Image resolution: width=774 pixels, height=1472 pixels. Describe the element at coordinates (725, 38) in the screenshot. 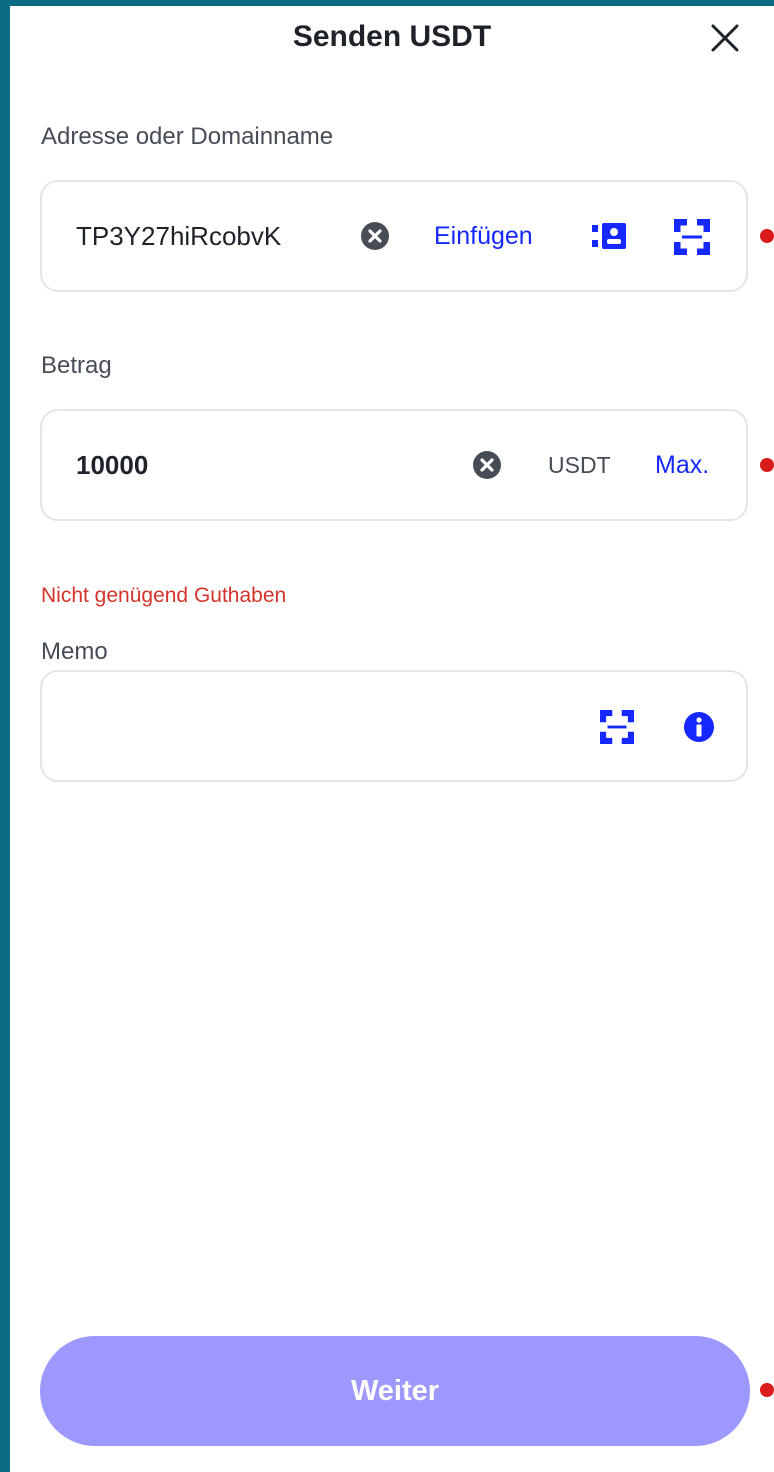

I see `close-icon` at that location.